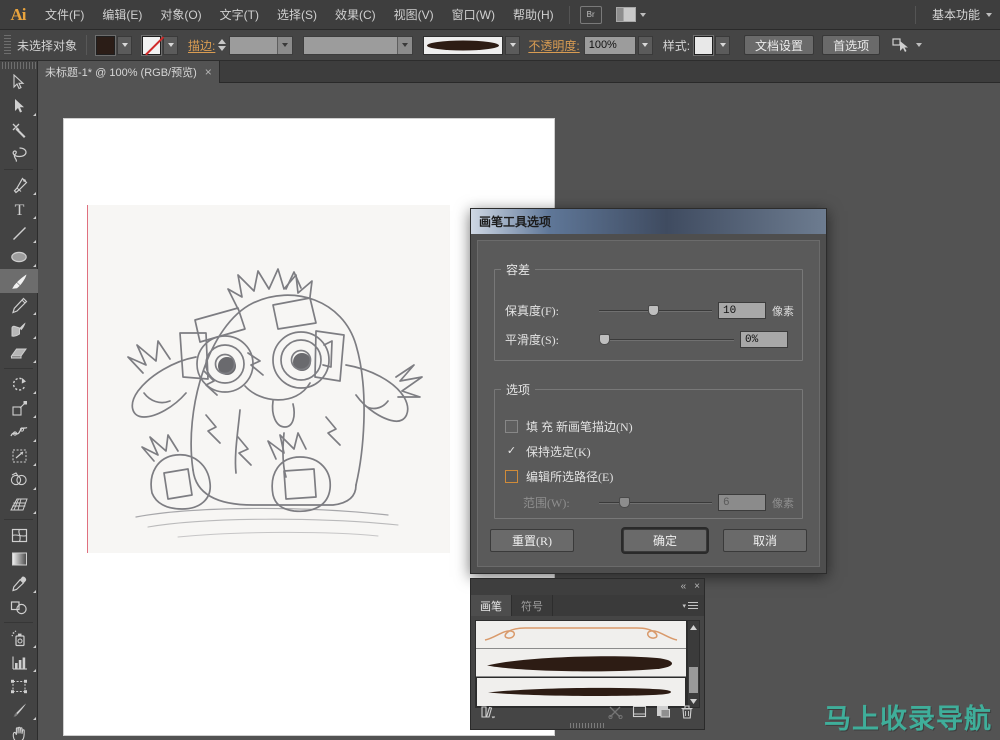 The image size is (1000, 740). Describe the element at coordinates (19, 638) in the screenshot. I see `symbol-sprayer-tool` at that location.